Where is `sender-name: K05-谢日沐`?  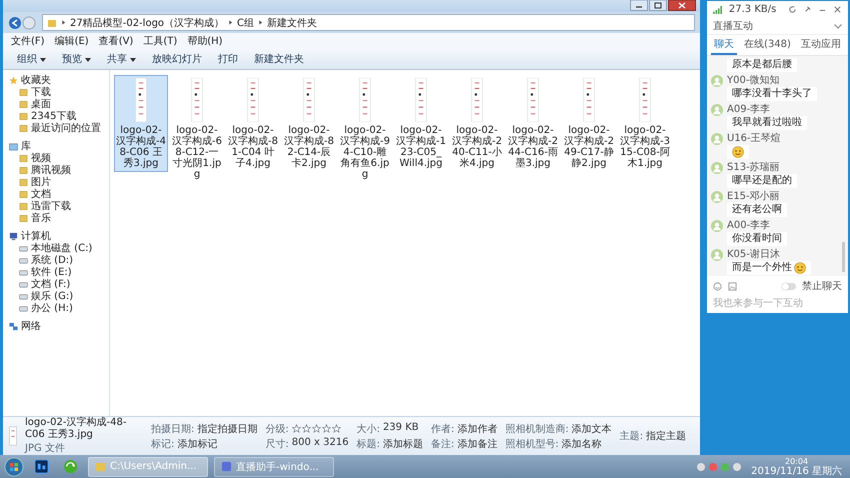 sender-name: K05-谢日沐 is located at coordinates (753, 254).